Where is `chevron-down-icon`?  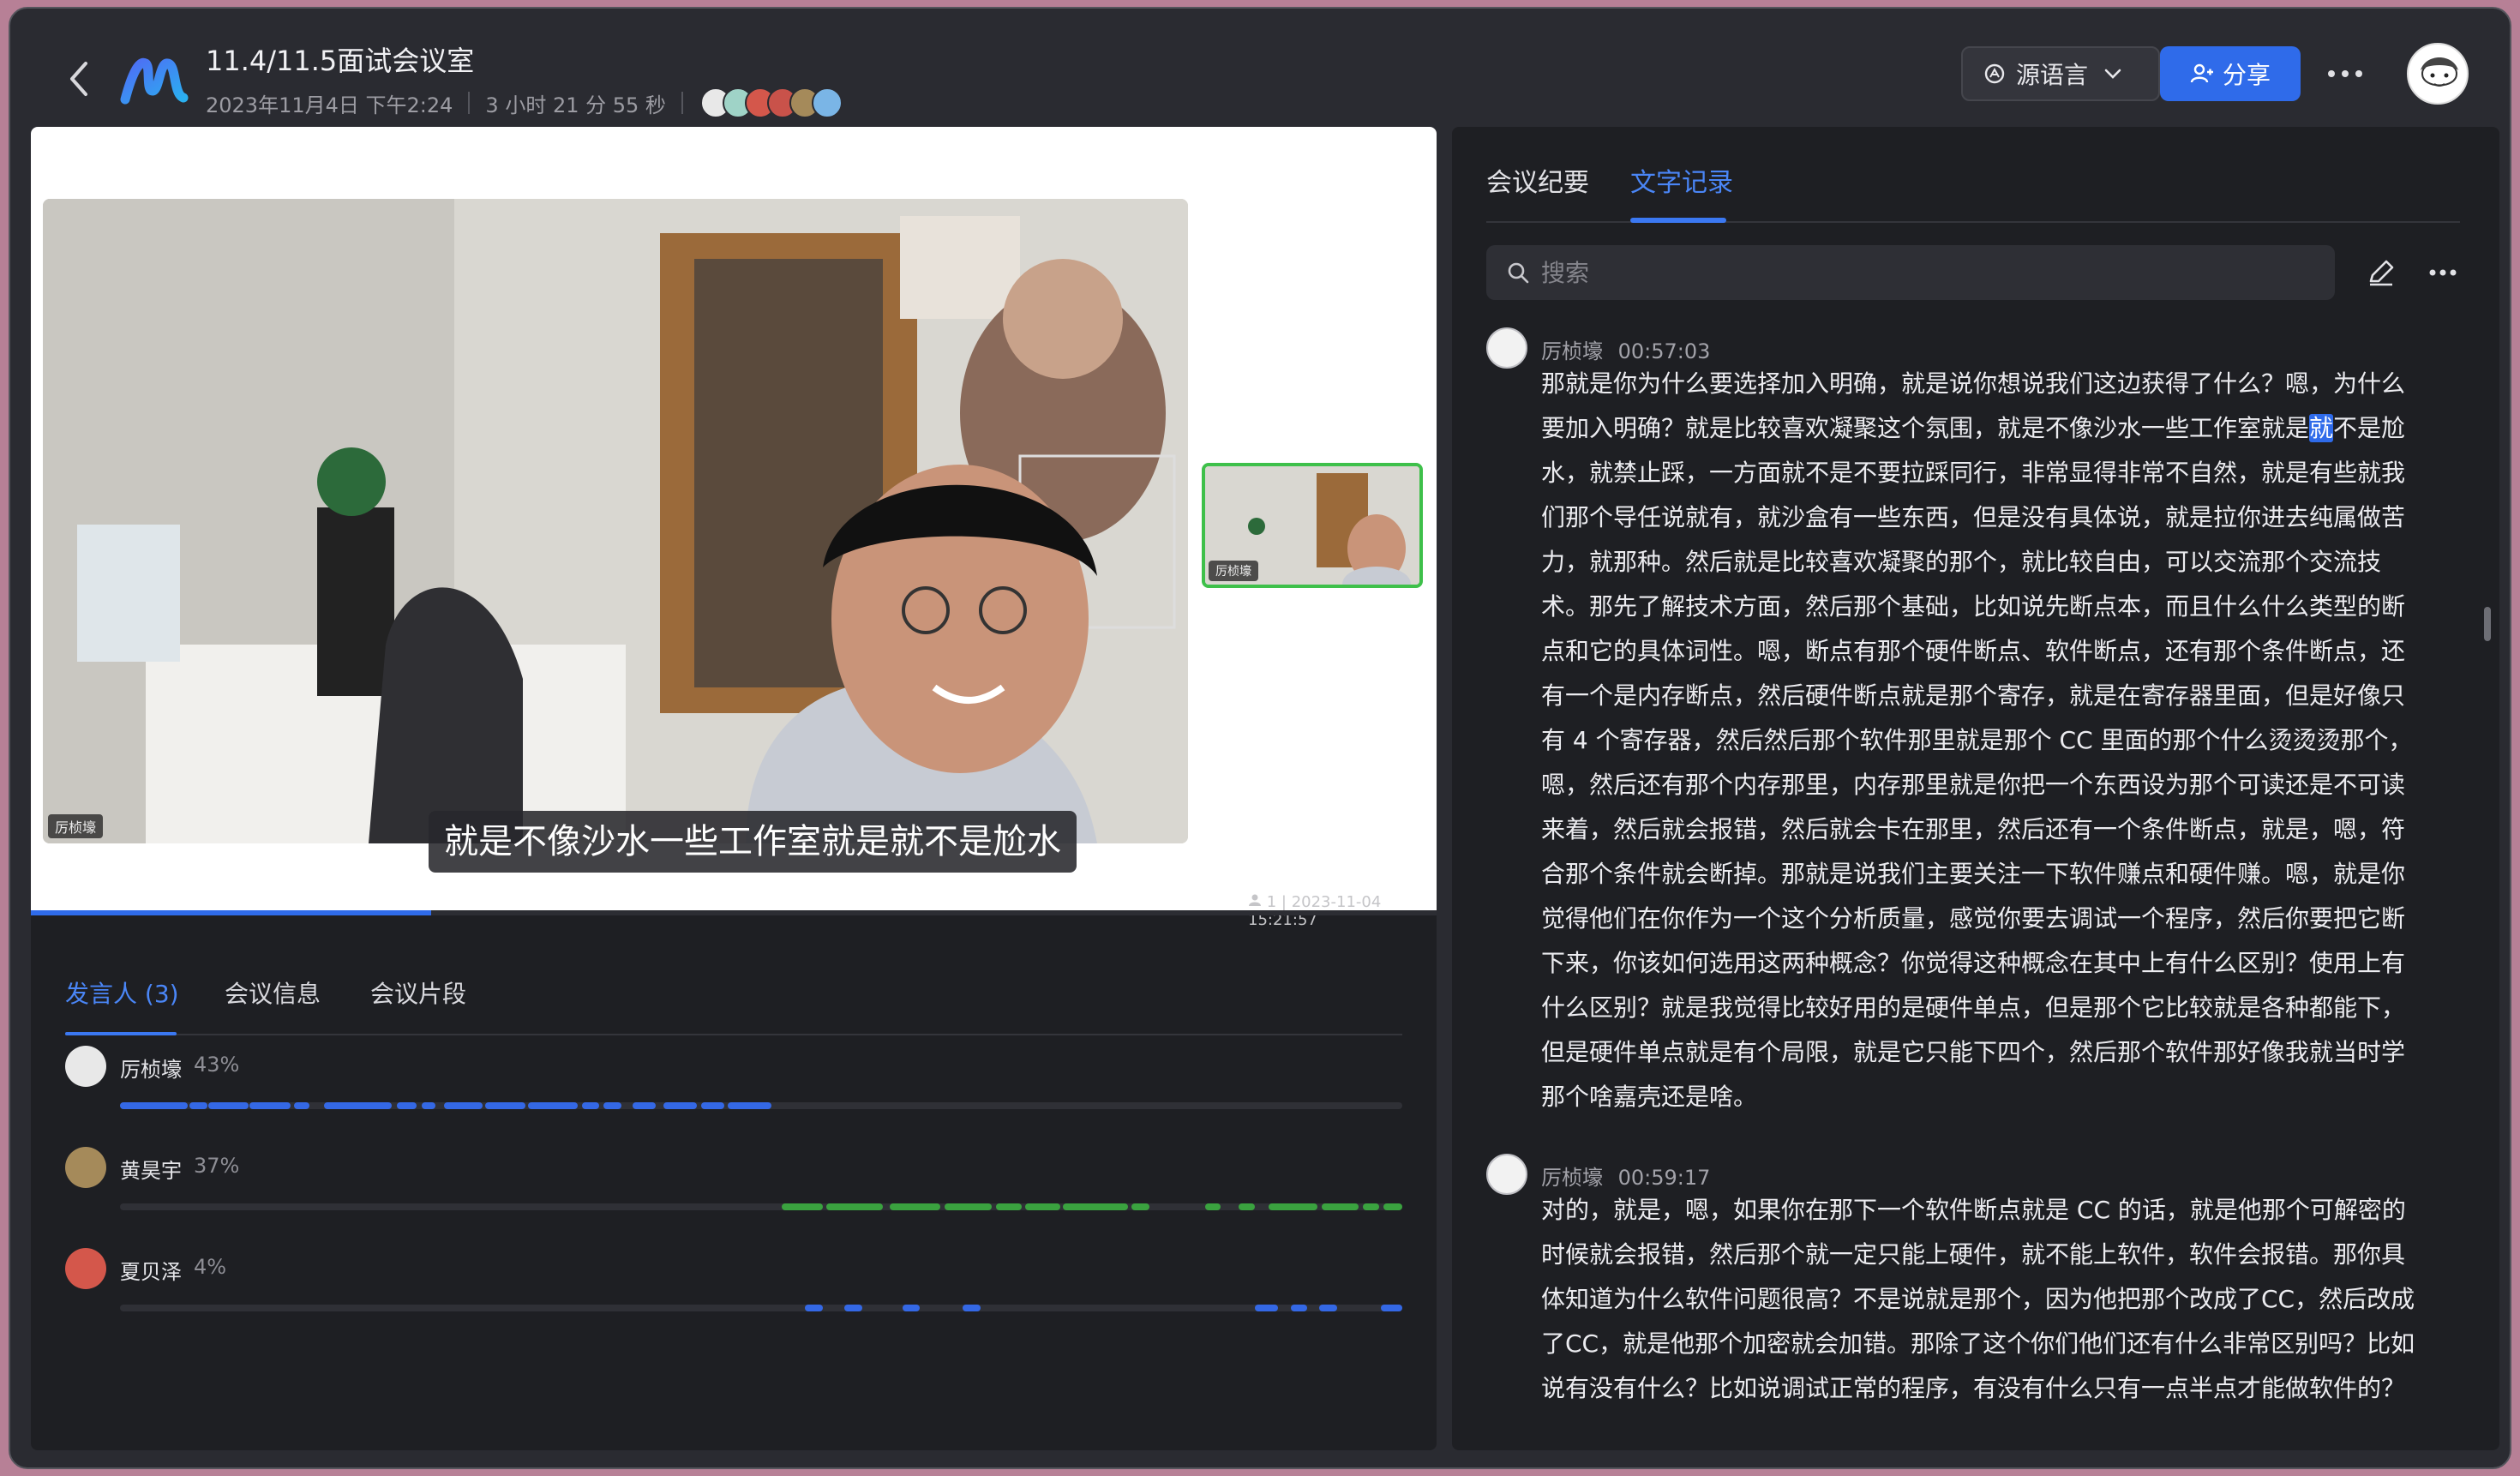
chevron-down-icon is located at coordinates (2112, 74).